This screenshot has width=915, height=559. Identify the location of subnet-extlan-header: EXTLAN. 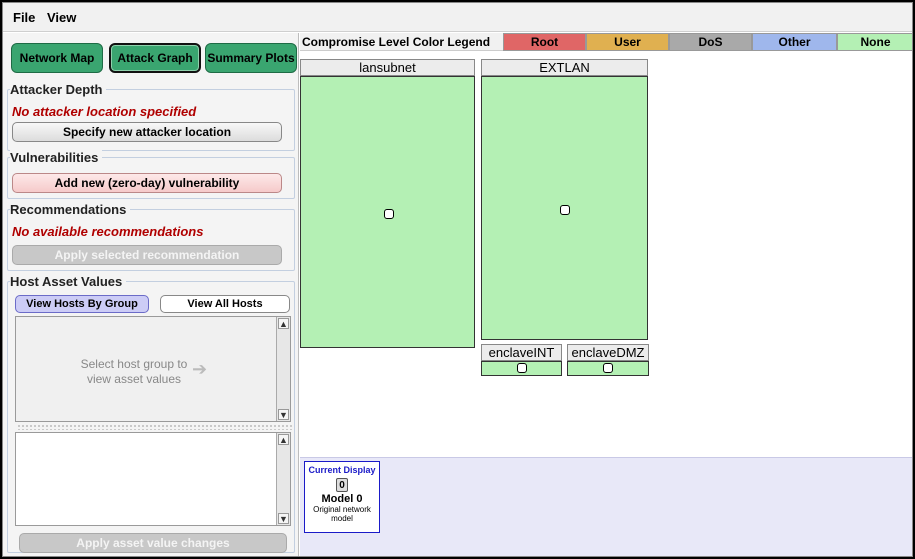
(564, 67).